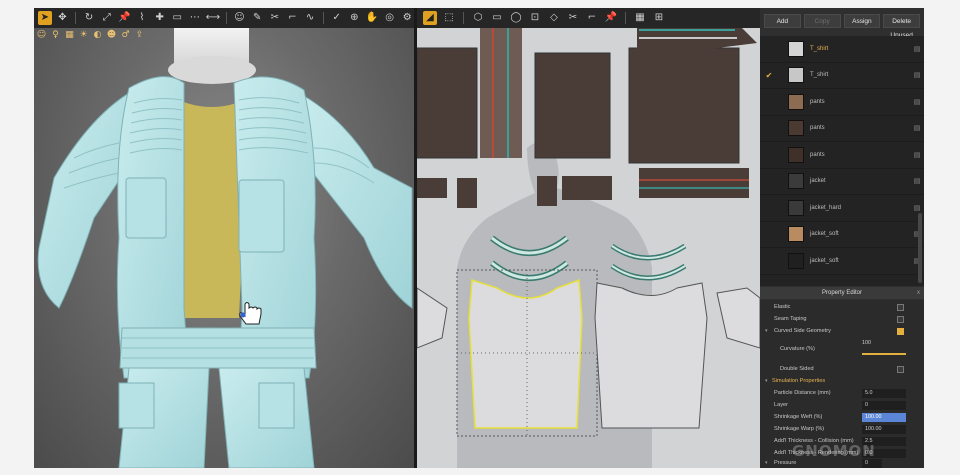  Describe the element at coordinates (432, 318) in the screenshot. I see `sleeve-left-pattern` at that location.